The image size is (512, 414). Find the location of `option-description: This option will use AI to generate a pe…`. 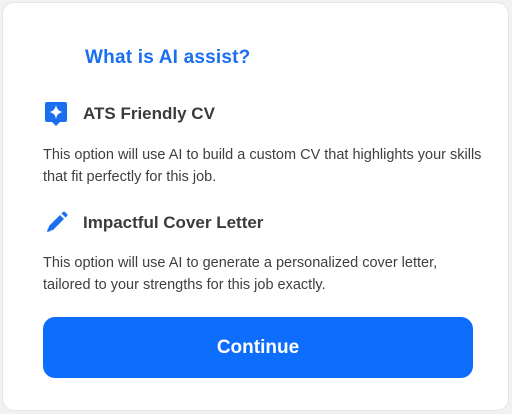

option-description: This option will use AI to generate a pe… is located at coordinates (240, 274).